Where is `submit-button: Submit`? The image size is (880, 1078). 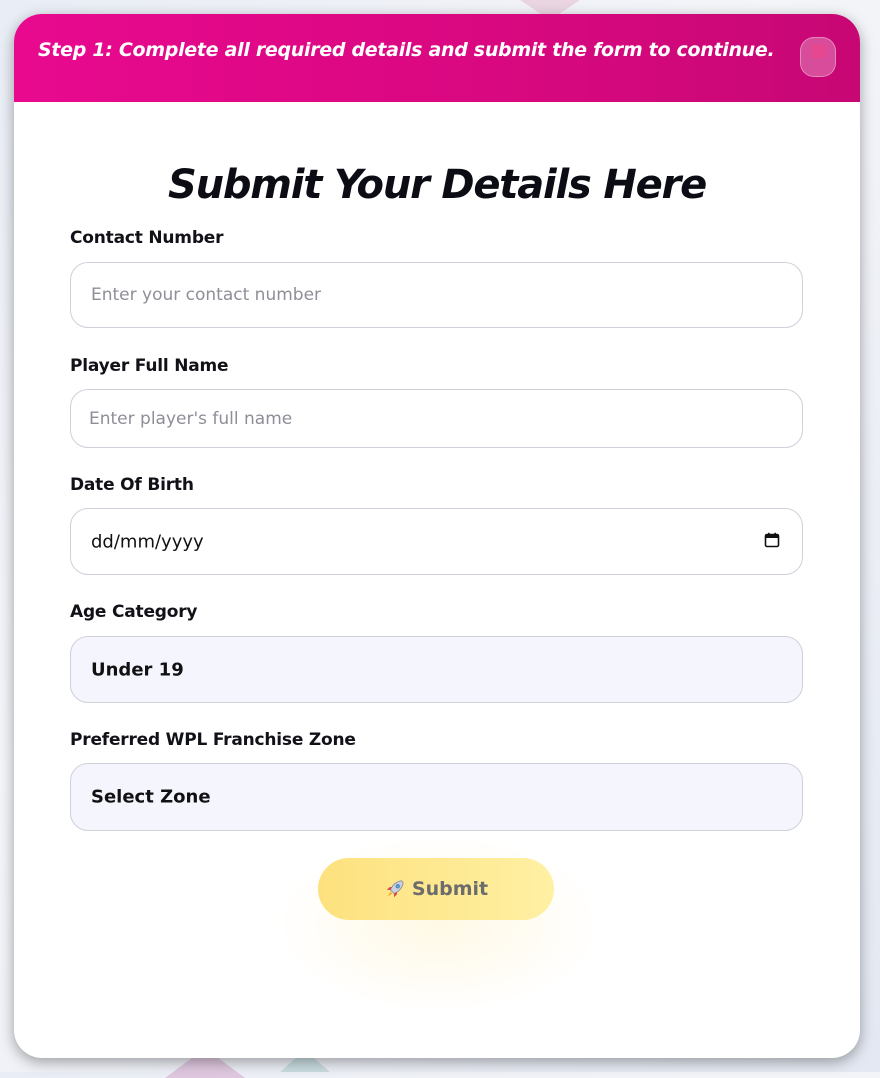
submit-button: Submit is located at coordinates (436, 889).